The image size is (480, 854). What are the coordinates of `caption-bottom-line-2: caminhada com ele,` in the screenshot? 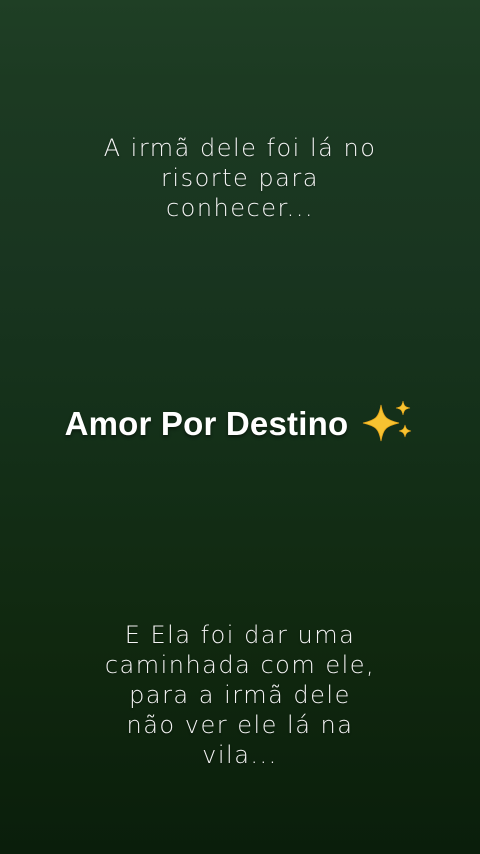 It's located at (240, 665).